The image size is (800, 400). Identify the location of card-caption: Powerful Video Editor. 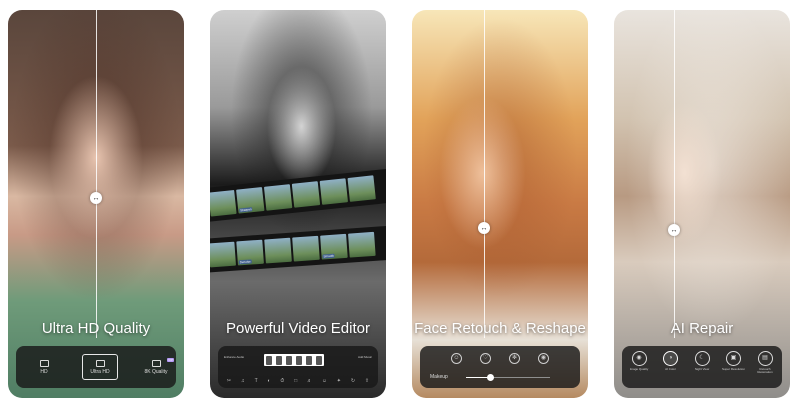
(298, 328).